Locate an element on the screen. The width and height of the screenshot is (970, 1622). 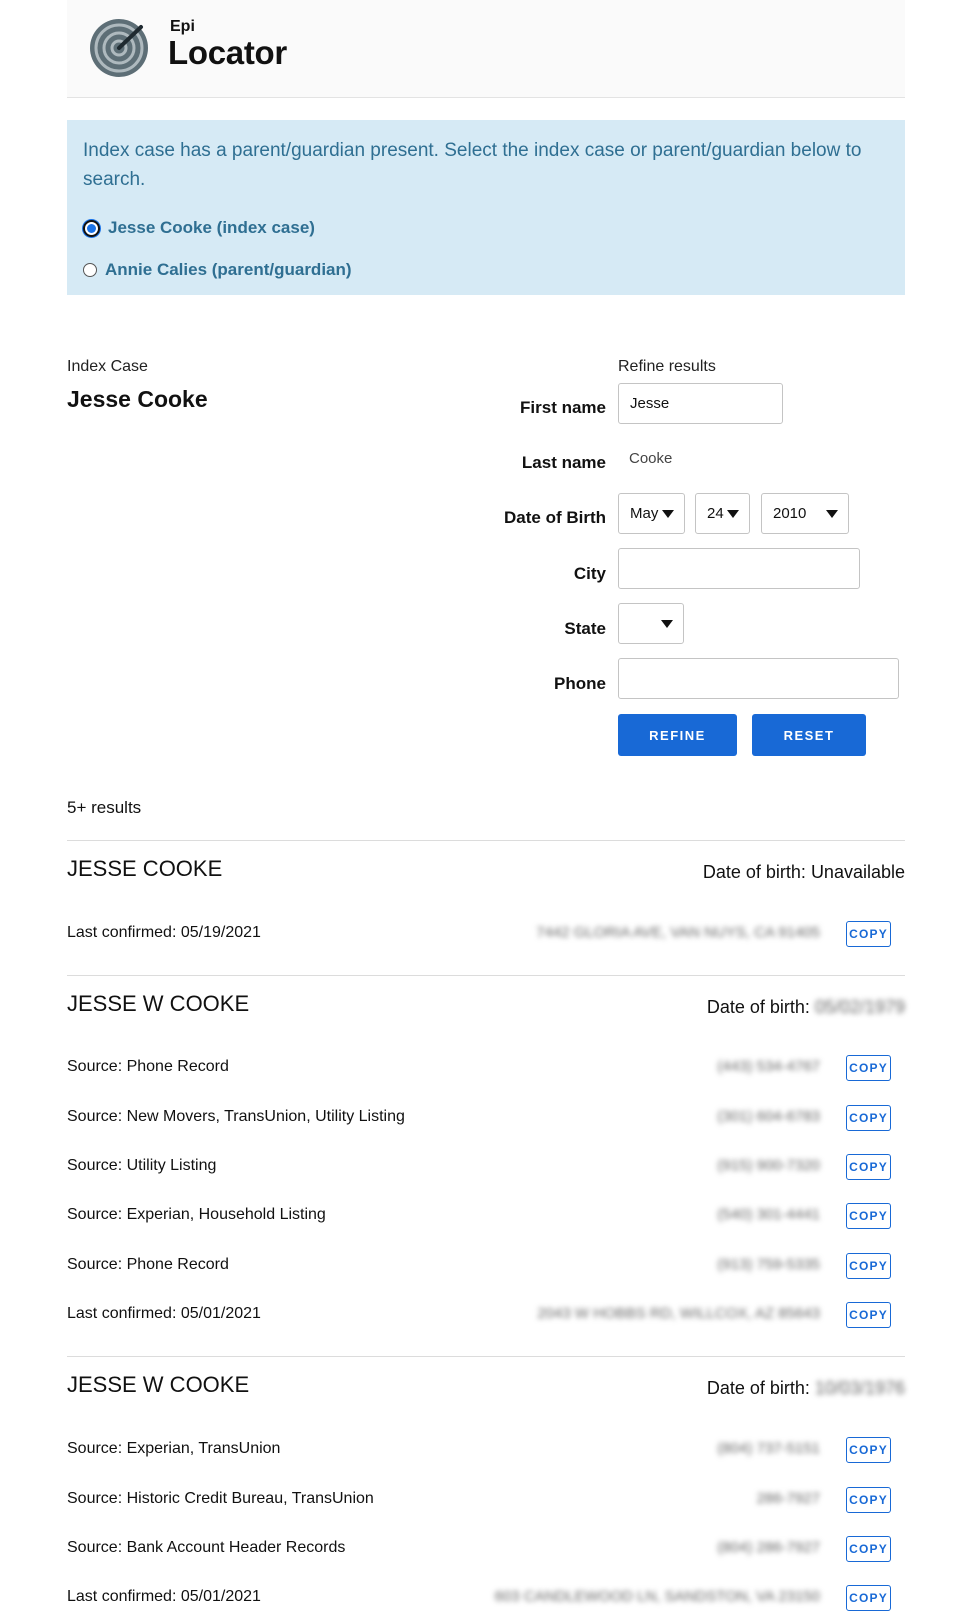
last-name-label: Last name is located at coordinates (563, 462).